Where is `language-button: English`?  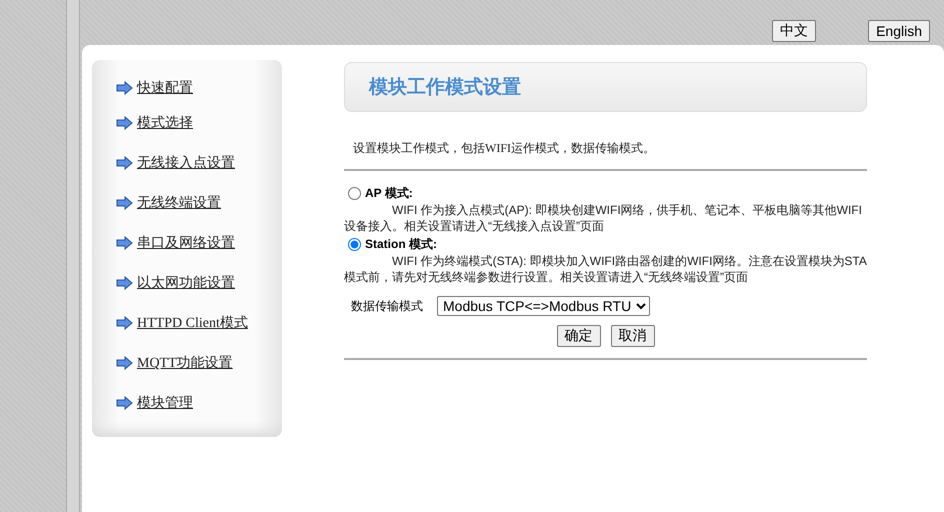 language-button: English is located at coordinates (899, 31).